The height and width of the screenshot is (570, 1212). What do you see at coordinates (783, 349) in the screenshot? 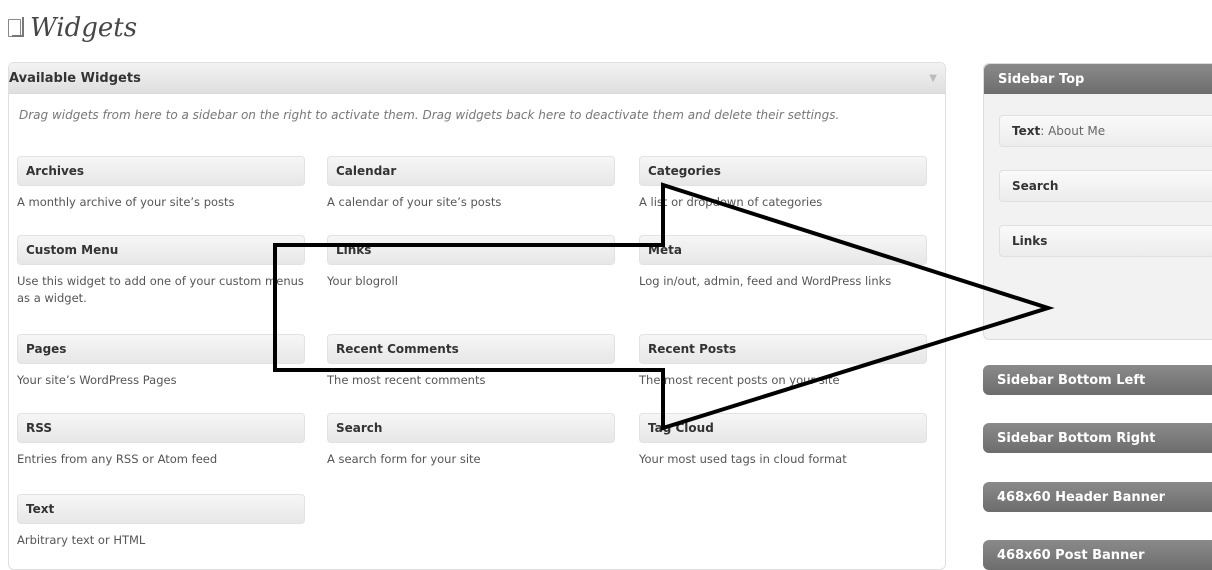
I see `widget-title: Recent Posts` at bounding box center [783, 349].